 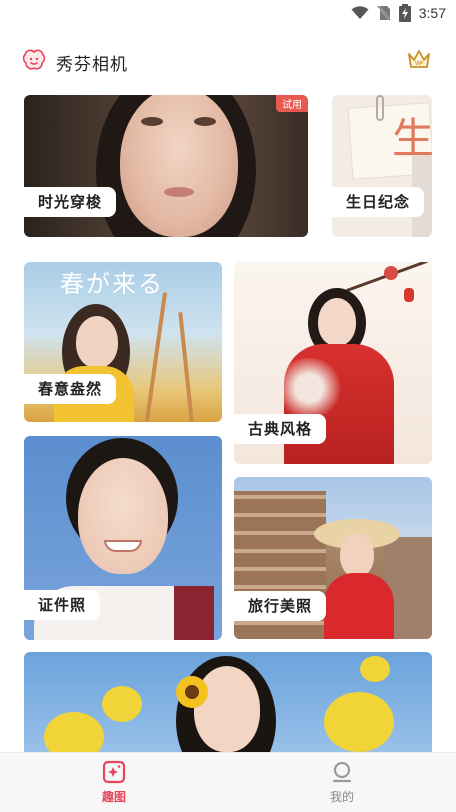 What do you see at coordinates (113, 797) in the screenshot?
I see `nav-label-fun-pics: 趣图` at bounding box center [113, 797].